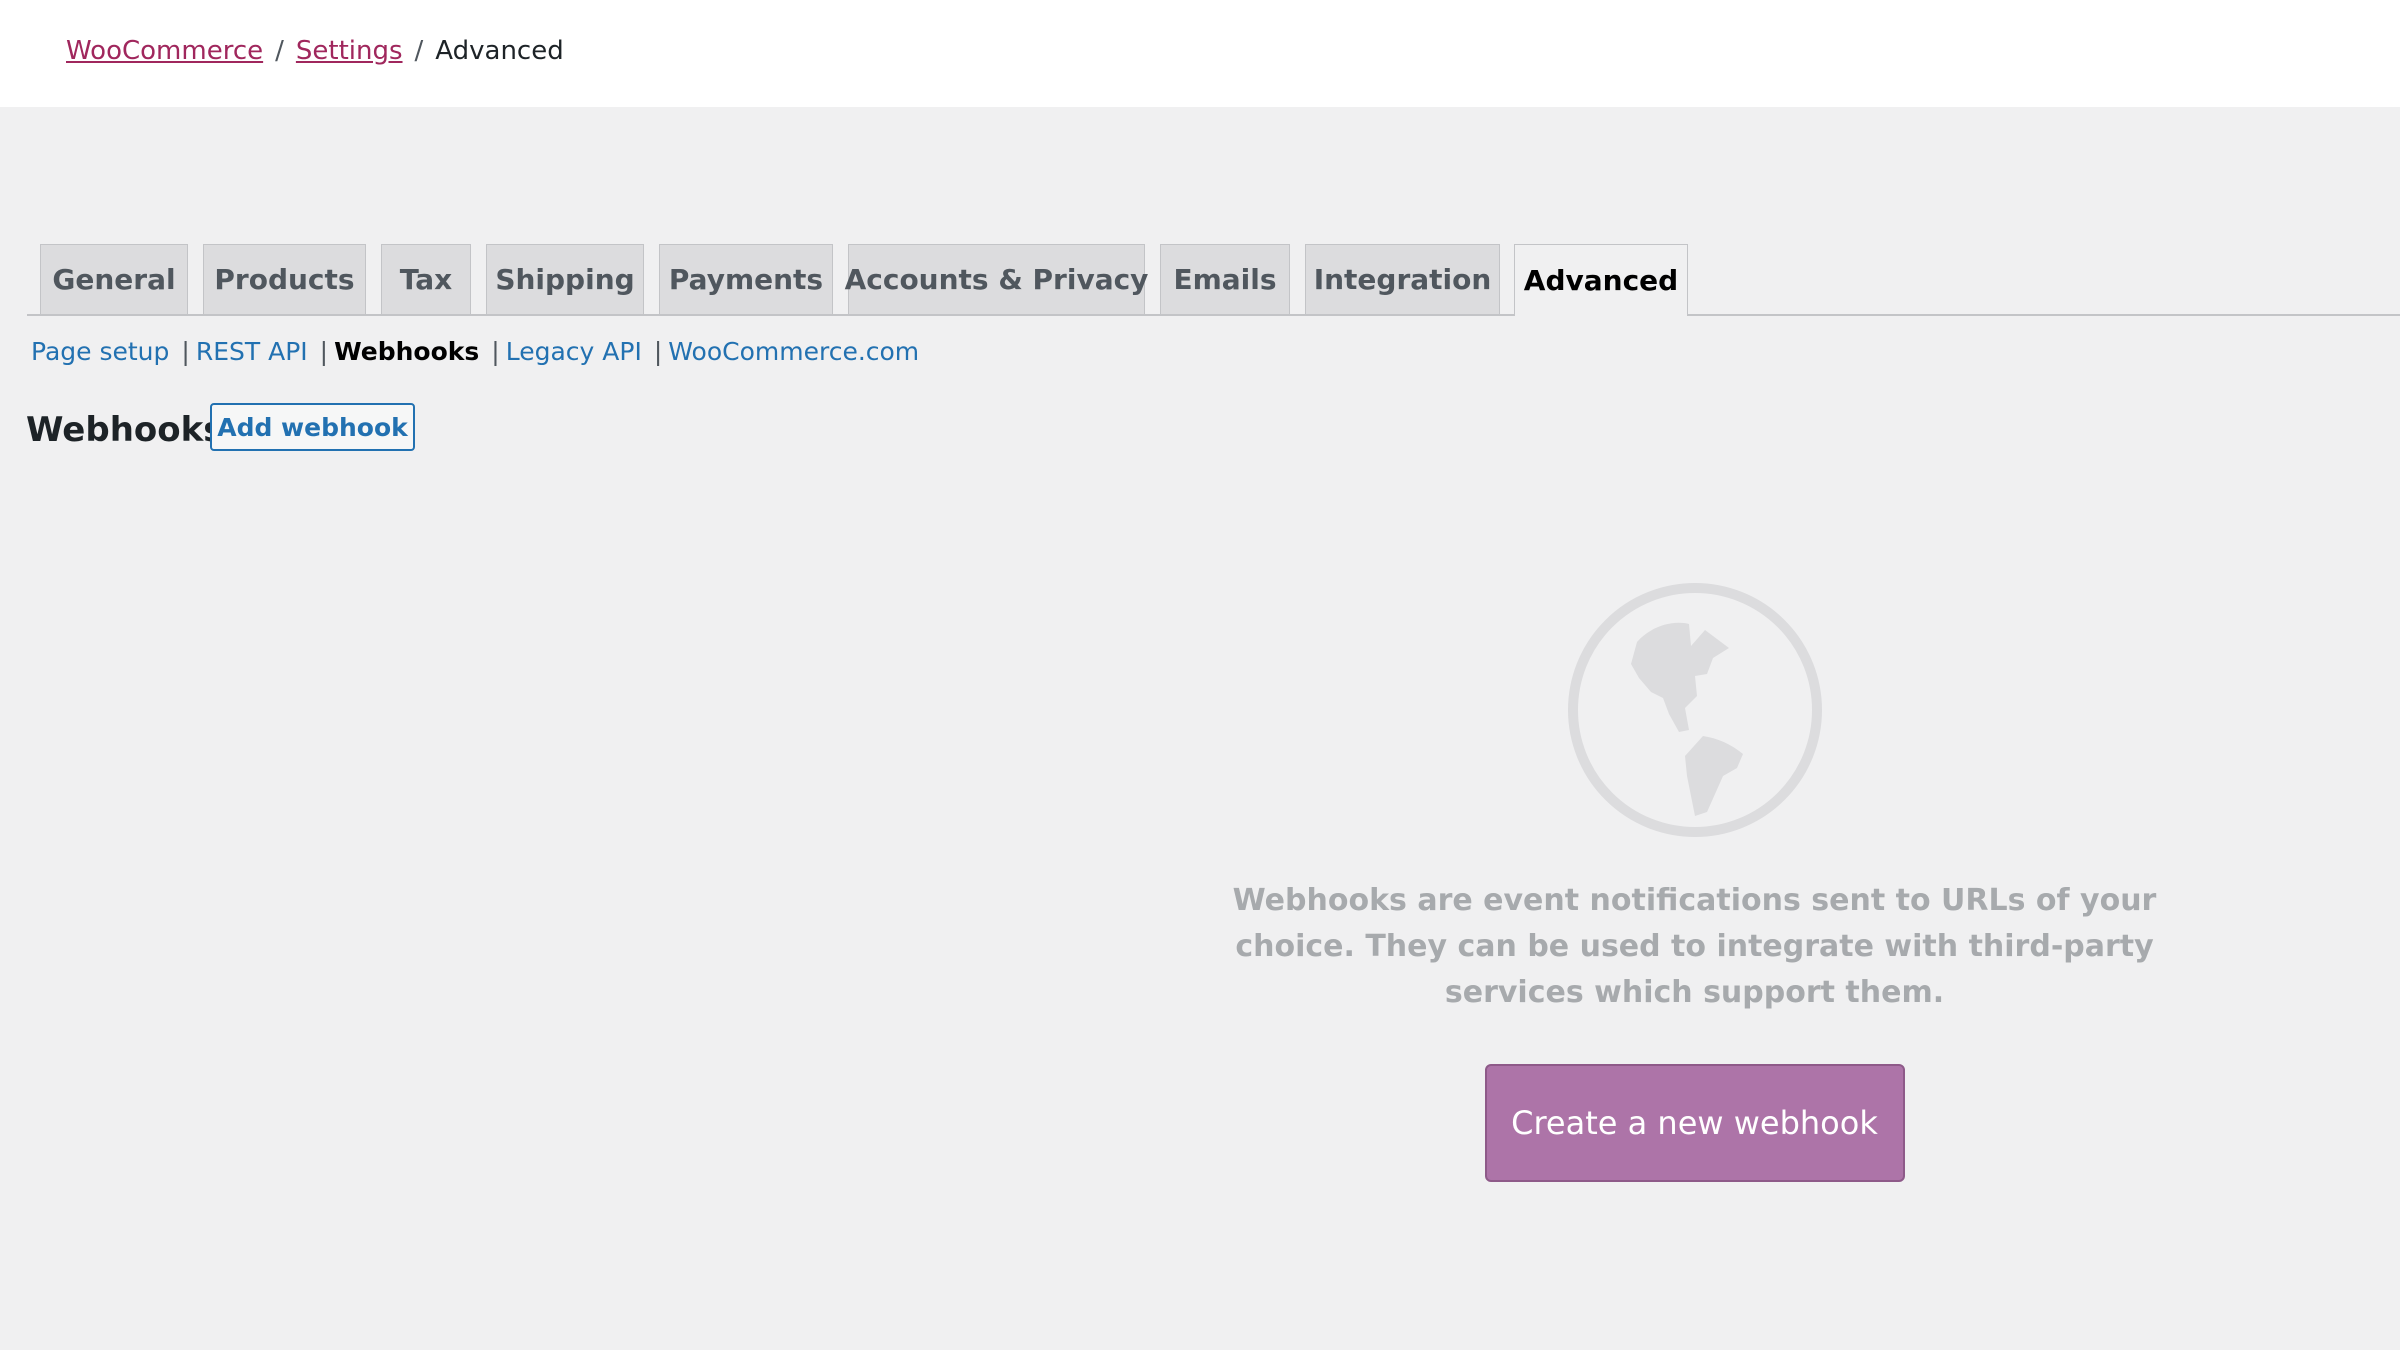  What do you see at coordinates (407, 351) in the screenshot?
I see `subnav-webhooks-current: Webhooks` at bounding box center [407, 351].